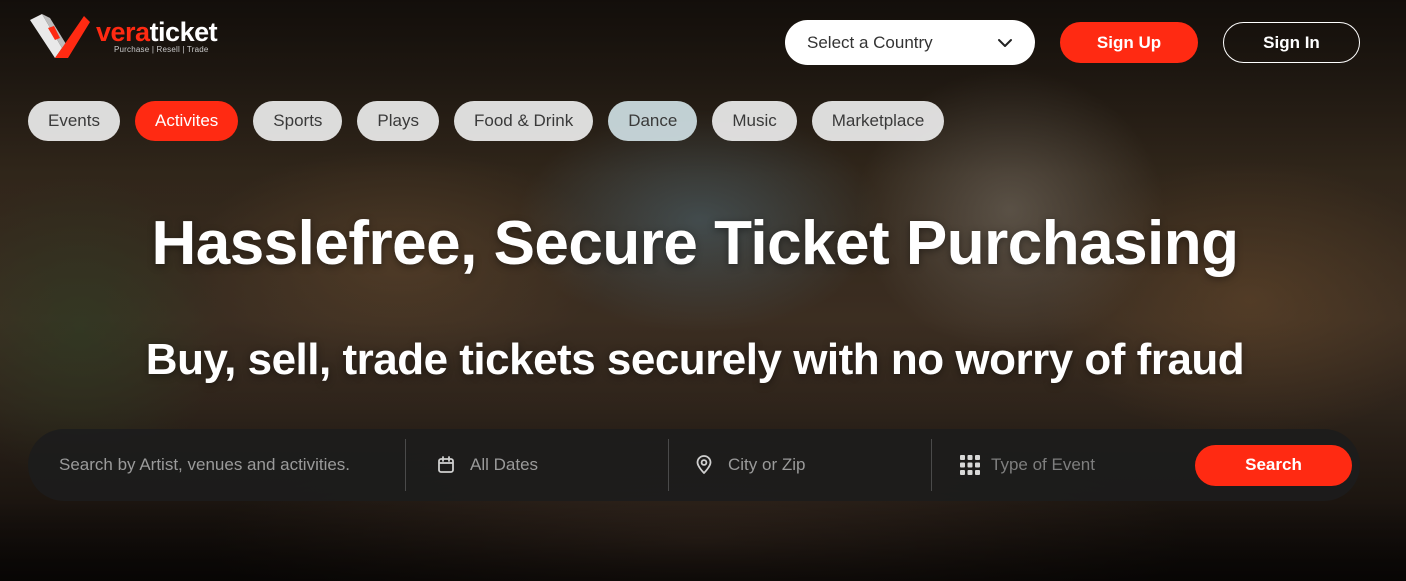 The width and height of the screenshot is (1406, 581). I want to click on dates-picker: All Dates, so click(537, 465).